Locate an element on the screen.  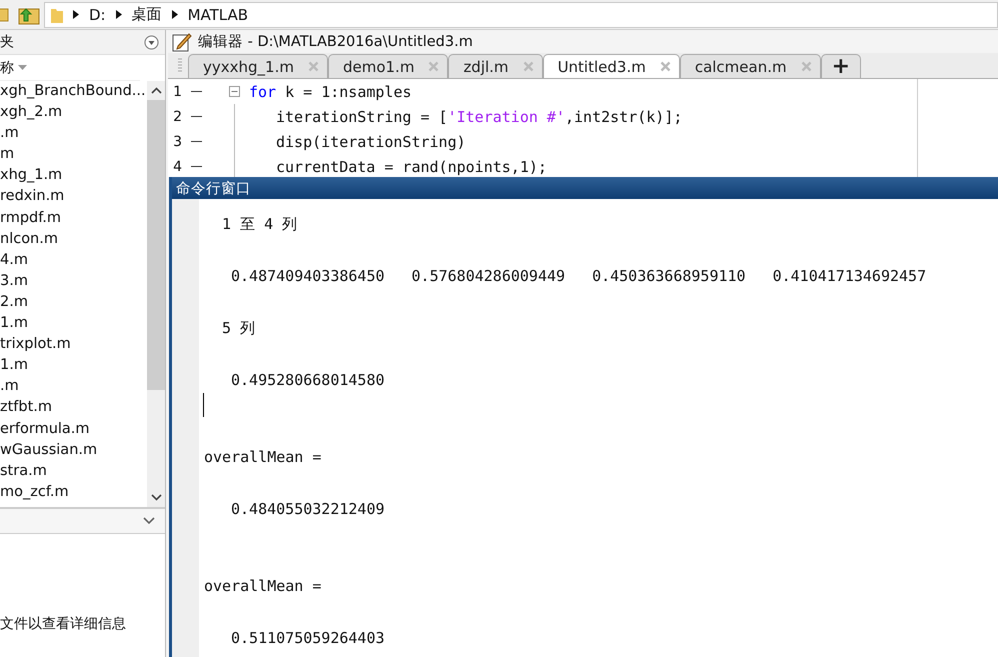
dropdown-icon is located at coordinates (151, 42).